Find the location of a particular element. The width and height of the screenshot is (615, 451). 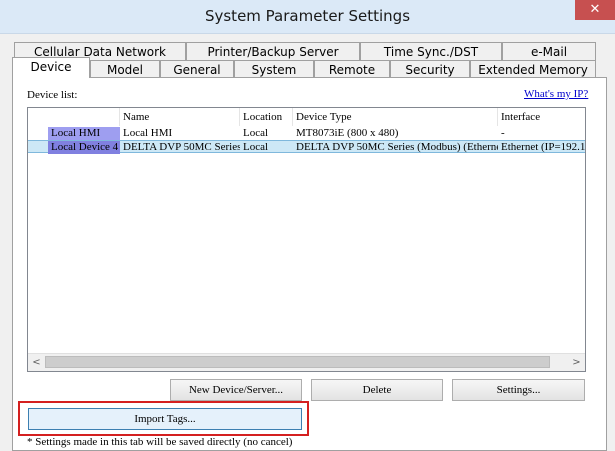

device-list-label: Device list: is located at coordinates (52, 95).